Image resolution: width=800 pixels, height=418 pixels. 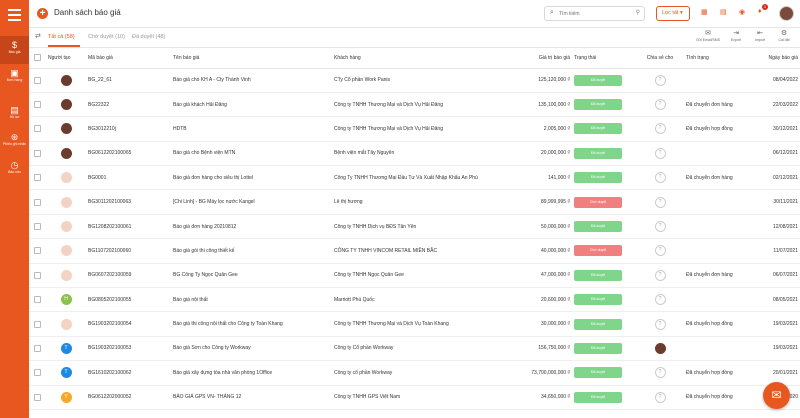 I want to click on tab-pending: Chờ duyệt (10), so click(x=106, y=37).